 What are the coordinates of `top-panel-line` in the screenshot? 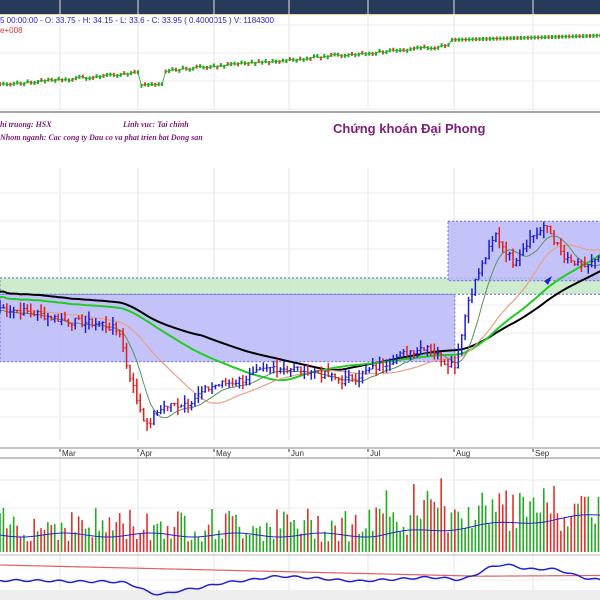 It's located at (300, 61).